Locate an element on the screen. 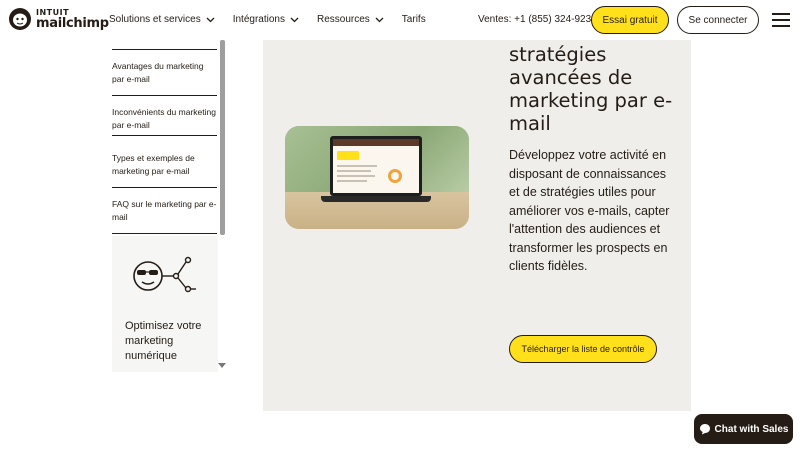 This screenshot has width=800, height=453. login-button: Se connecter is located at coordinates (718, 20).